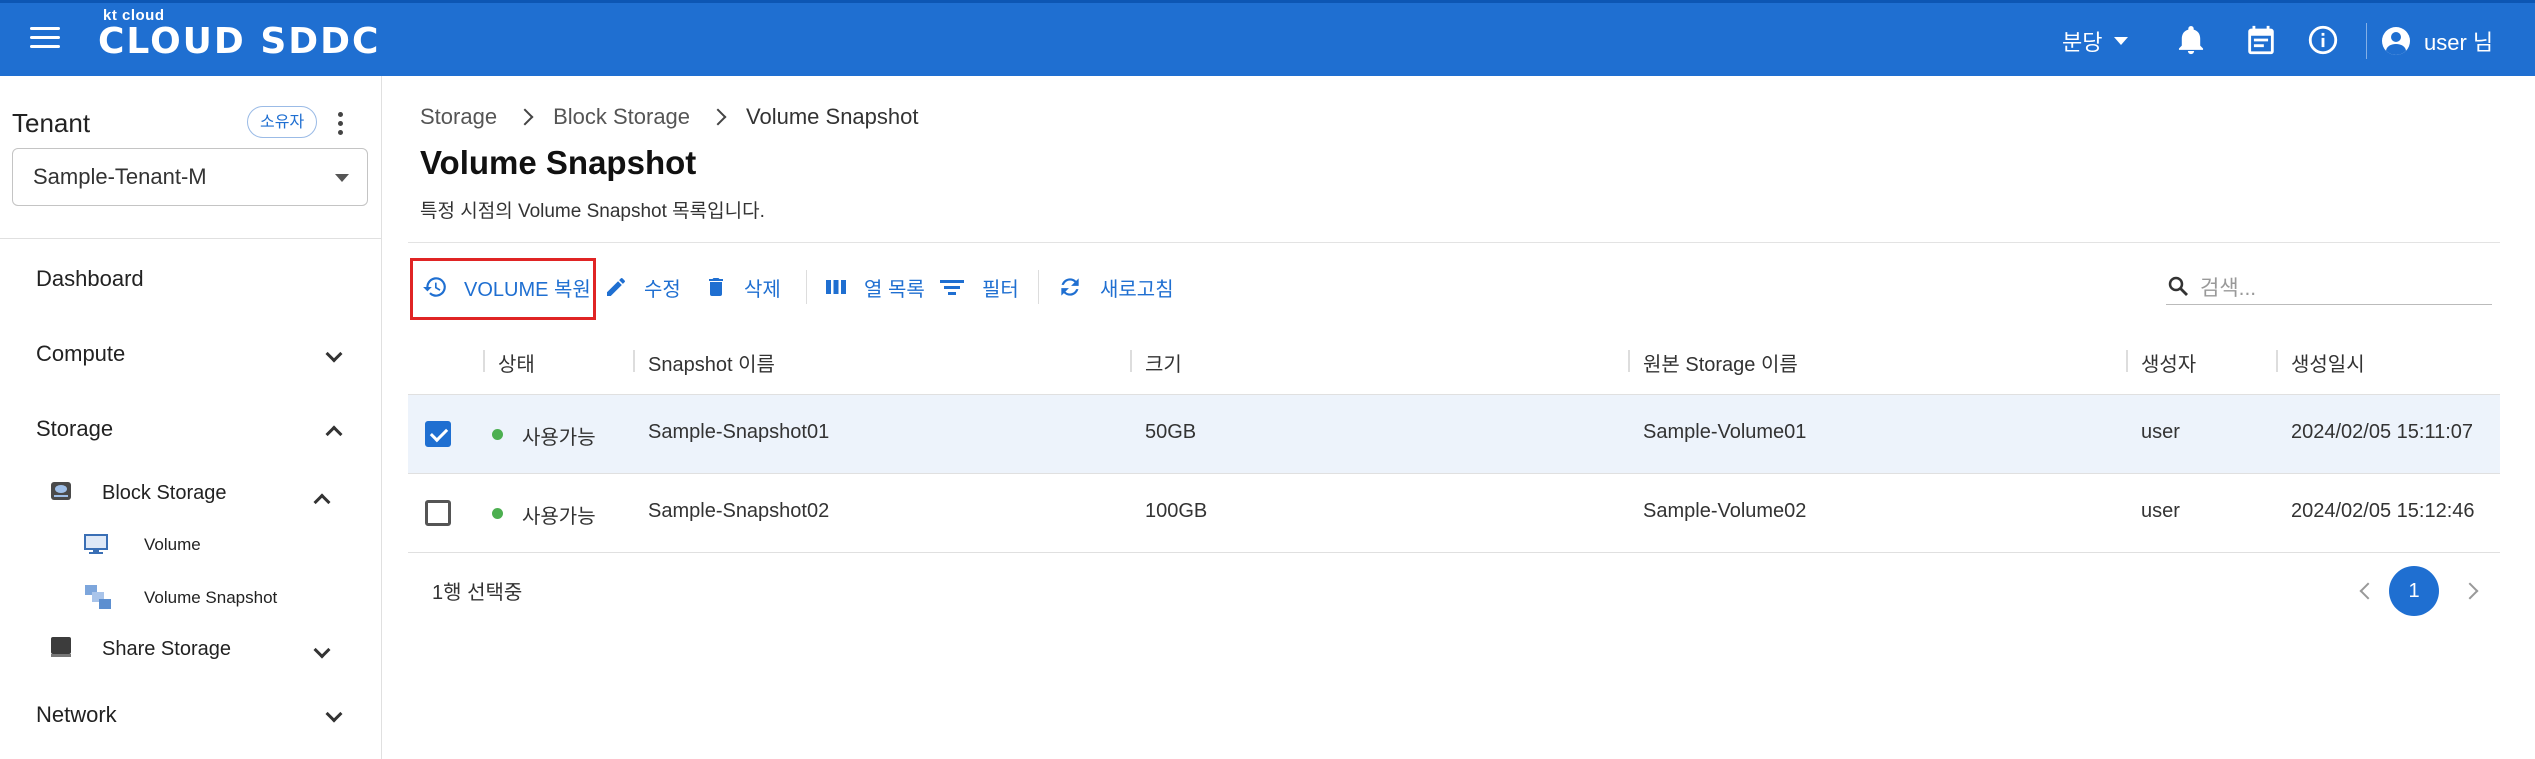  Describe the element at coordinates (76, 715) in the screenshot. I see `nav-network: Network` at that location.